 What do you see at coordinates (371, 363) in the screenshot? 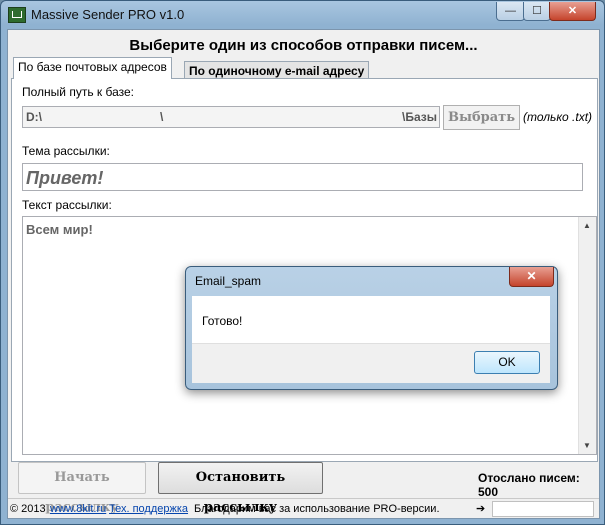
I see `dialog-footer: OK` at bounding box center [371, 363].